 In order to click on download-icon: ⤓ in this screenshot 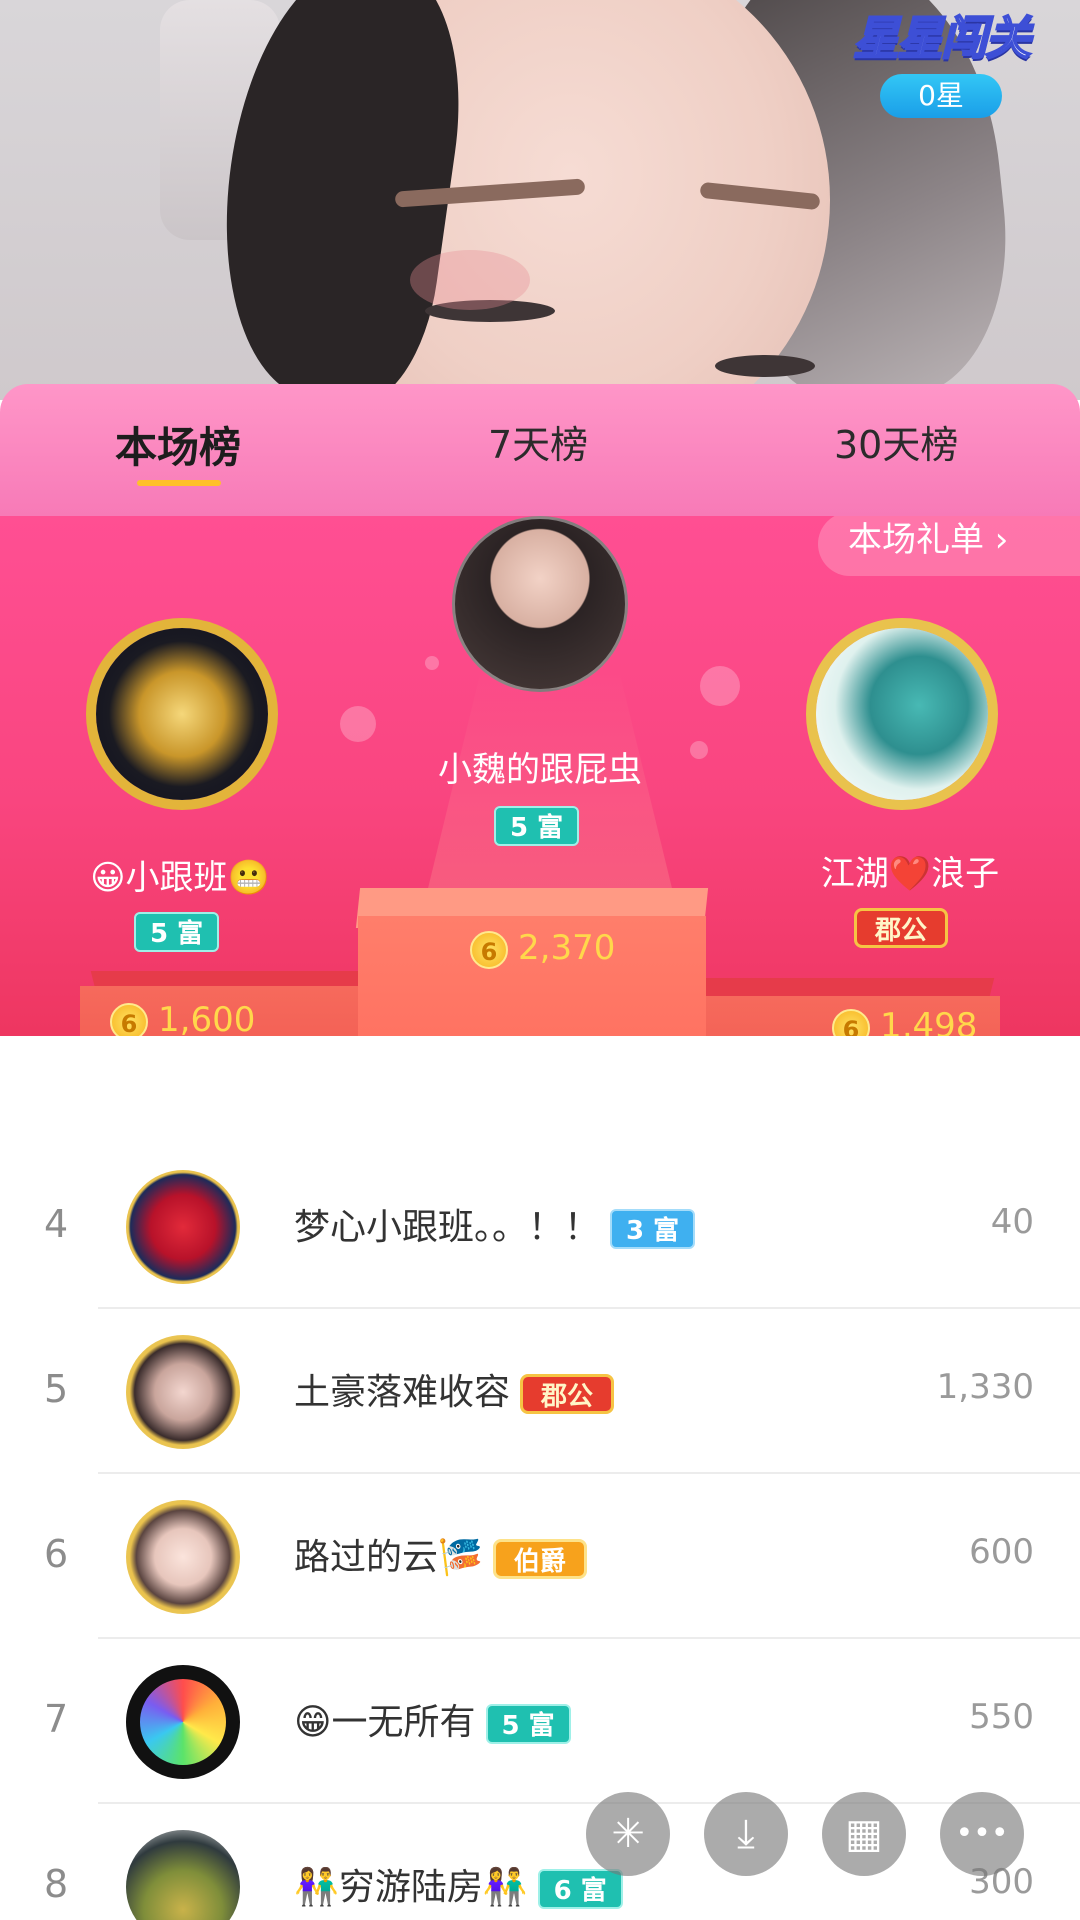, I will do `click(746, 1834)`.